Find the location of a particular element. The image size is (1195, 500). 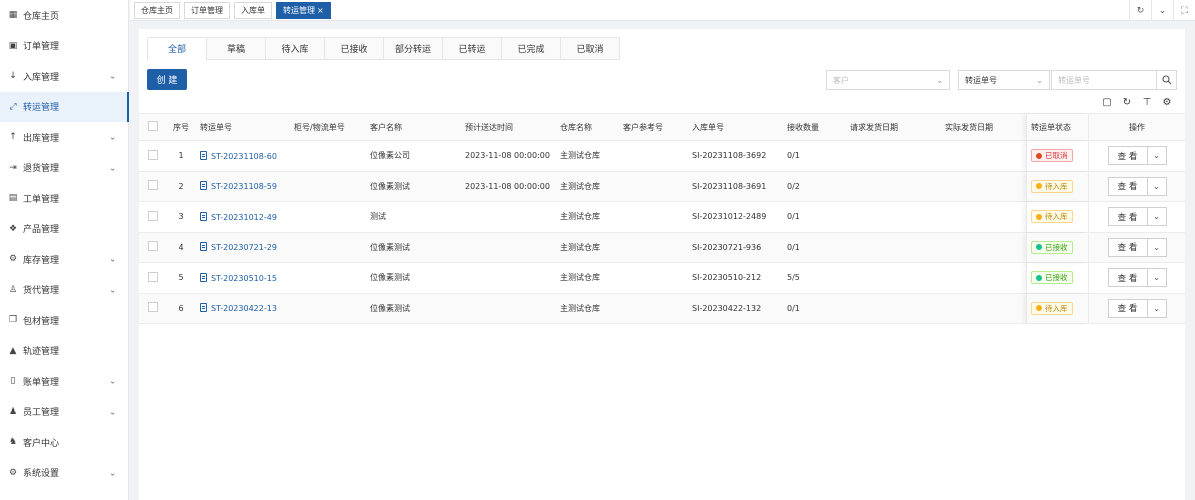

top-tab: 入库单 is located at coordinates (253, 10).